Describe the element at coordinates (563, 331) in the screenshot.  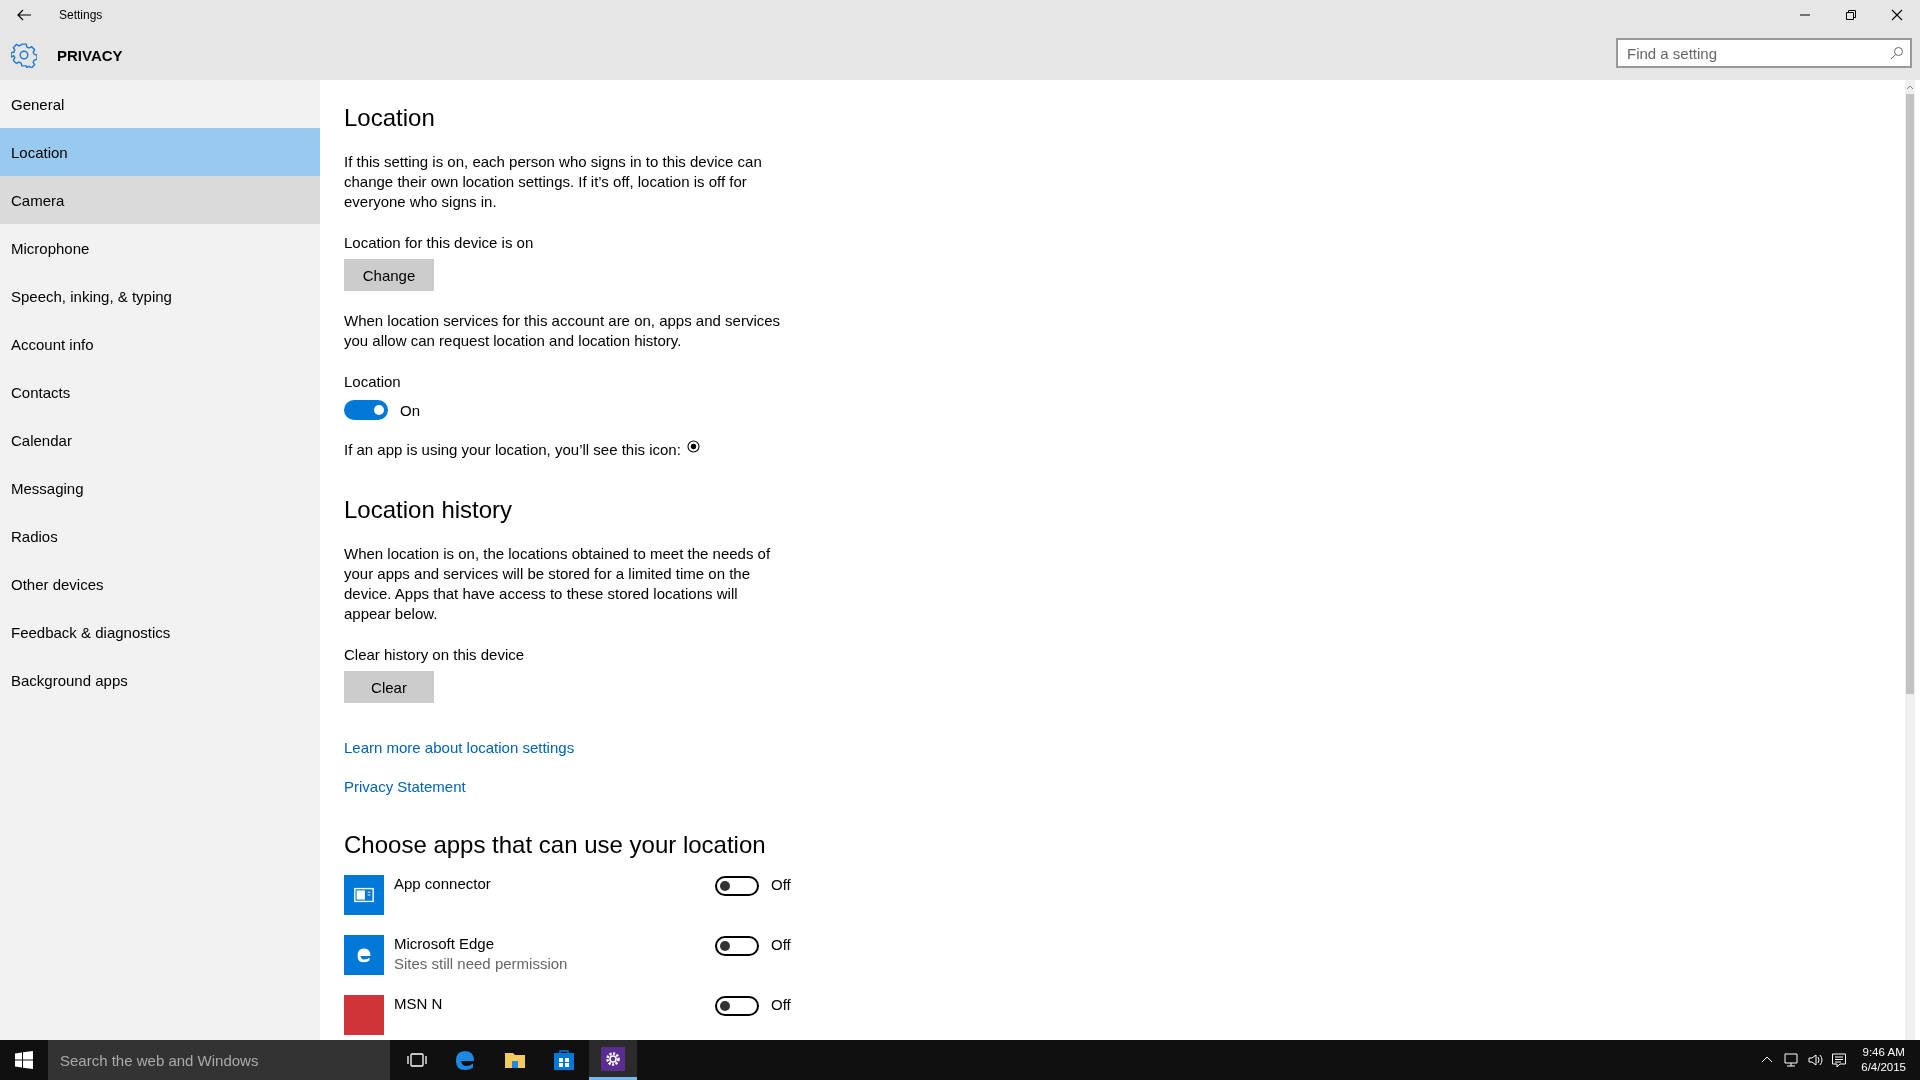
I see `description-text: When location services for this account are on, apps and services you allow can request location and location history.` at that location.